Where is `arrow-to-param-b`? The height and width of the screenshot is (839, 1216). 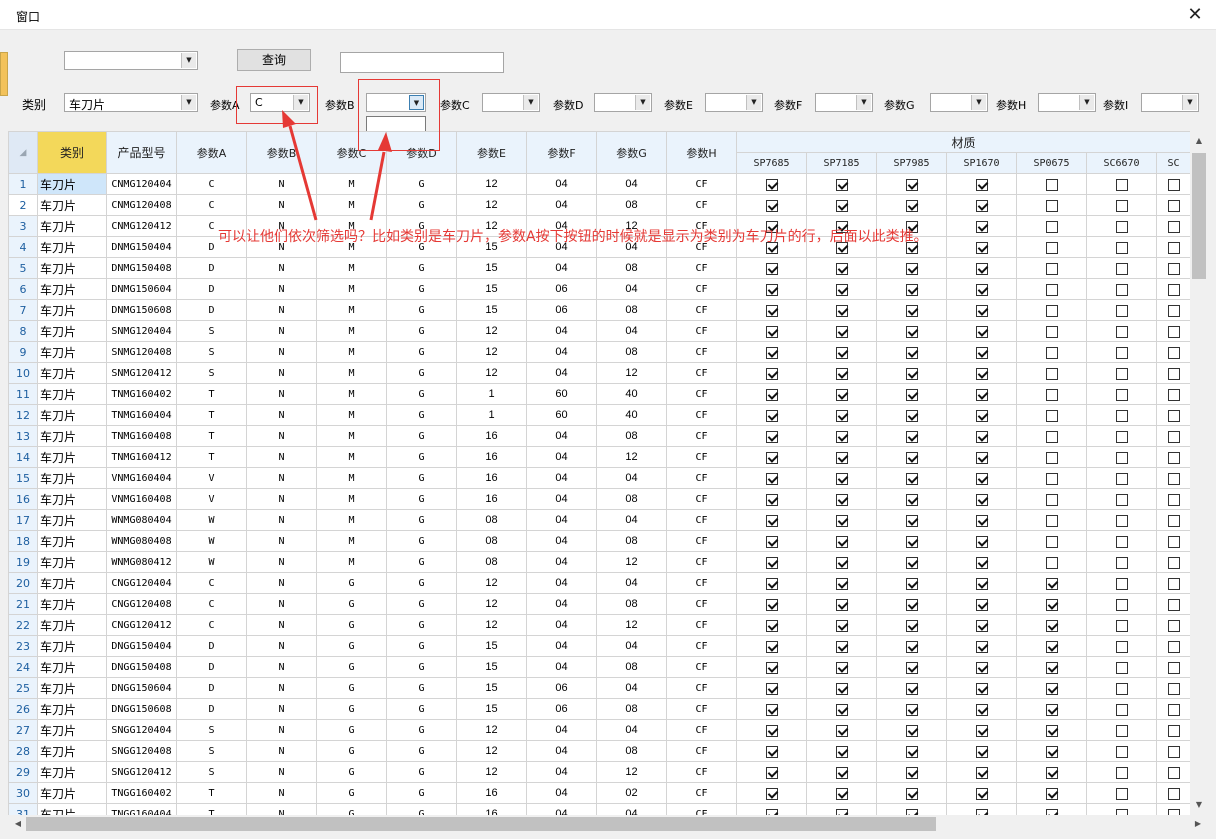
arrow-to-param-b is located at coordinates (377, 186).